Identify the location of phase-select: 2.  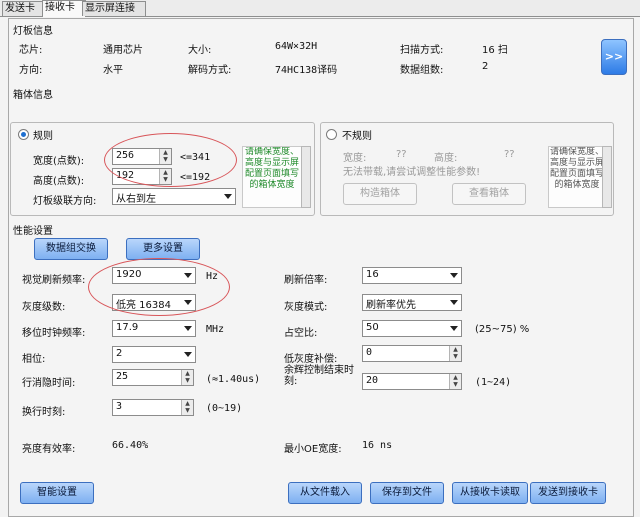
(154, 354).